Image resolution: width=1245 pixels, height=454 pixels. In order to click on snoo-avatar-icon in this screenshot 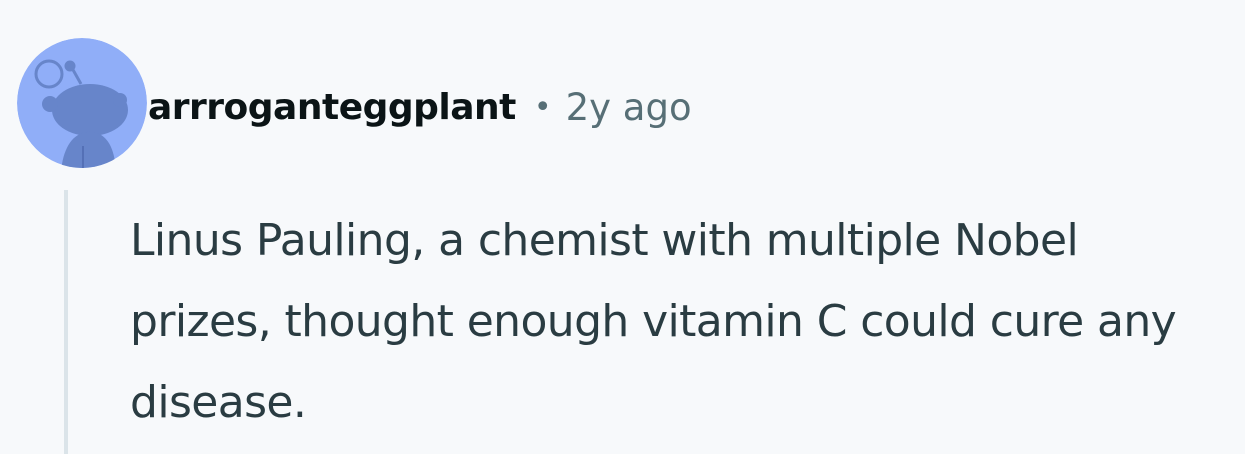, I will do `click(82, 103)`.